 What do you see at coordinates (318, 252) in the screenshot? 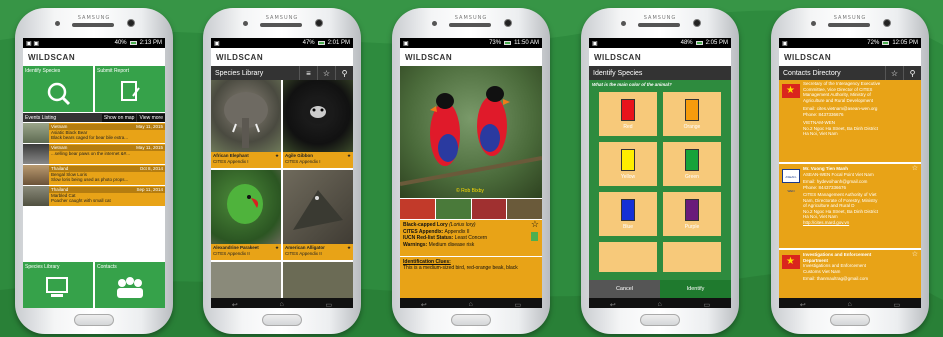
I see `species-card-american-alligator: American Alligator CITES Appendix II ★` at bounding box center [318, 252].